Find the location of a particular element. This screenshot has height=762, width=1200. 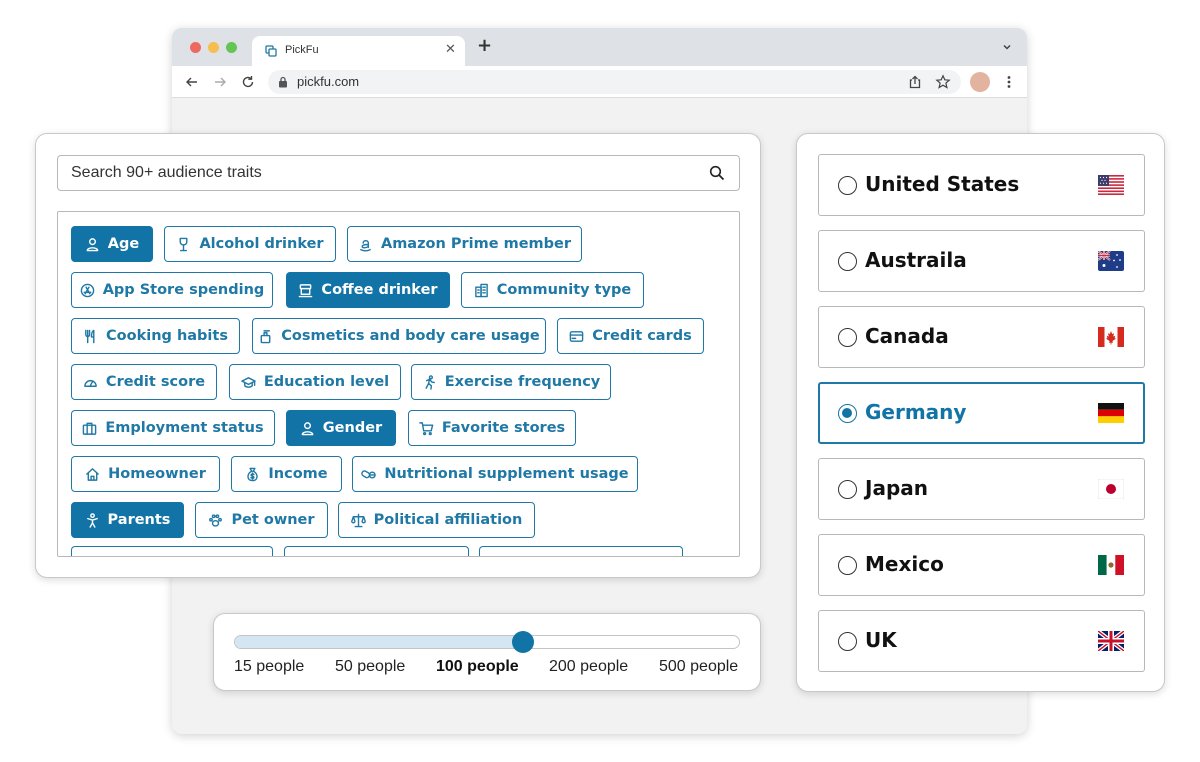

browser-toolbar: pickfu.com is located at coordinates (599, 82).